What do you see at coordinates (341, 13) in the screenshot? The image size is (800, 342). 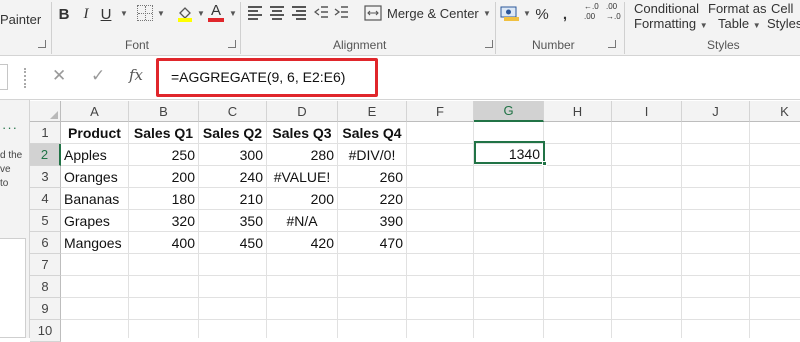 I see `increase-indent-icon` at bounding box center [341, 13].